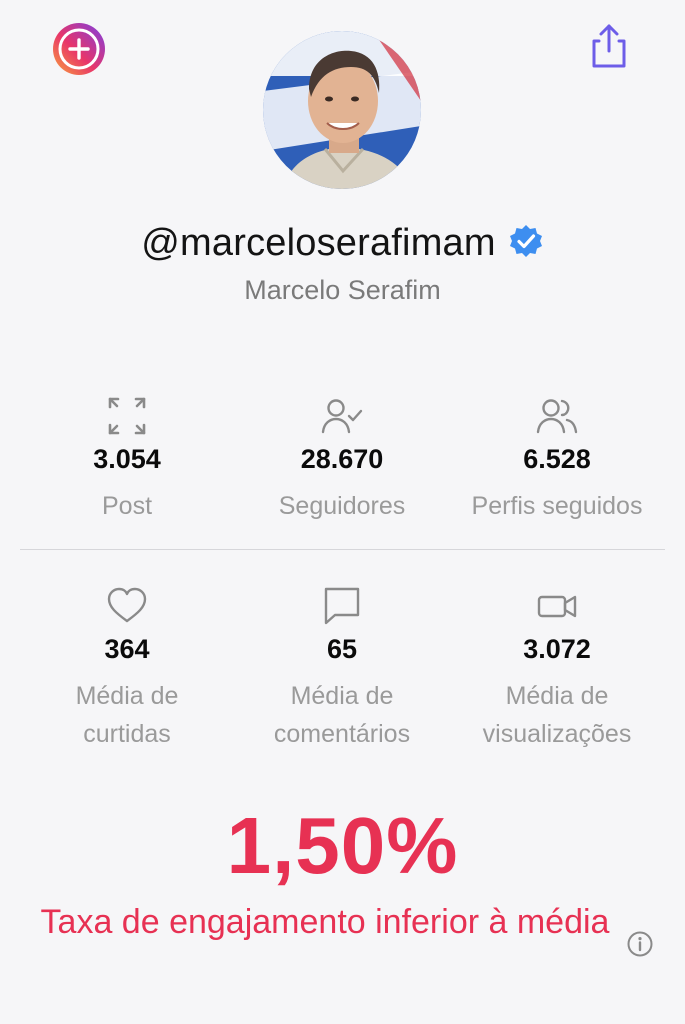 This screenshot has height=1024, width=685. Describe the element at coordinates (325, 922) in the screenshot. I see `engagement-caption: Taxa de engajamento inferior à média` at that location.